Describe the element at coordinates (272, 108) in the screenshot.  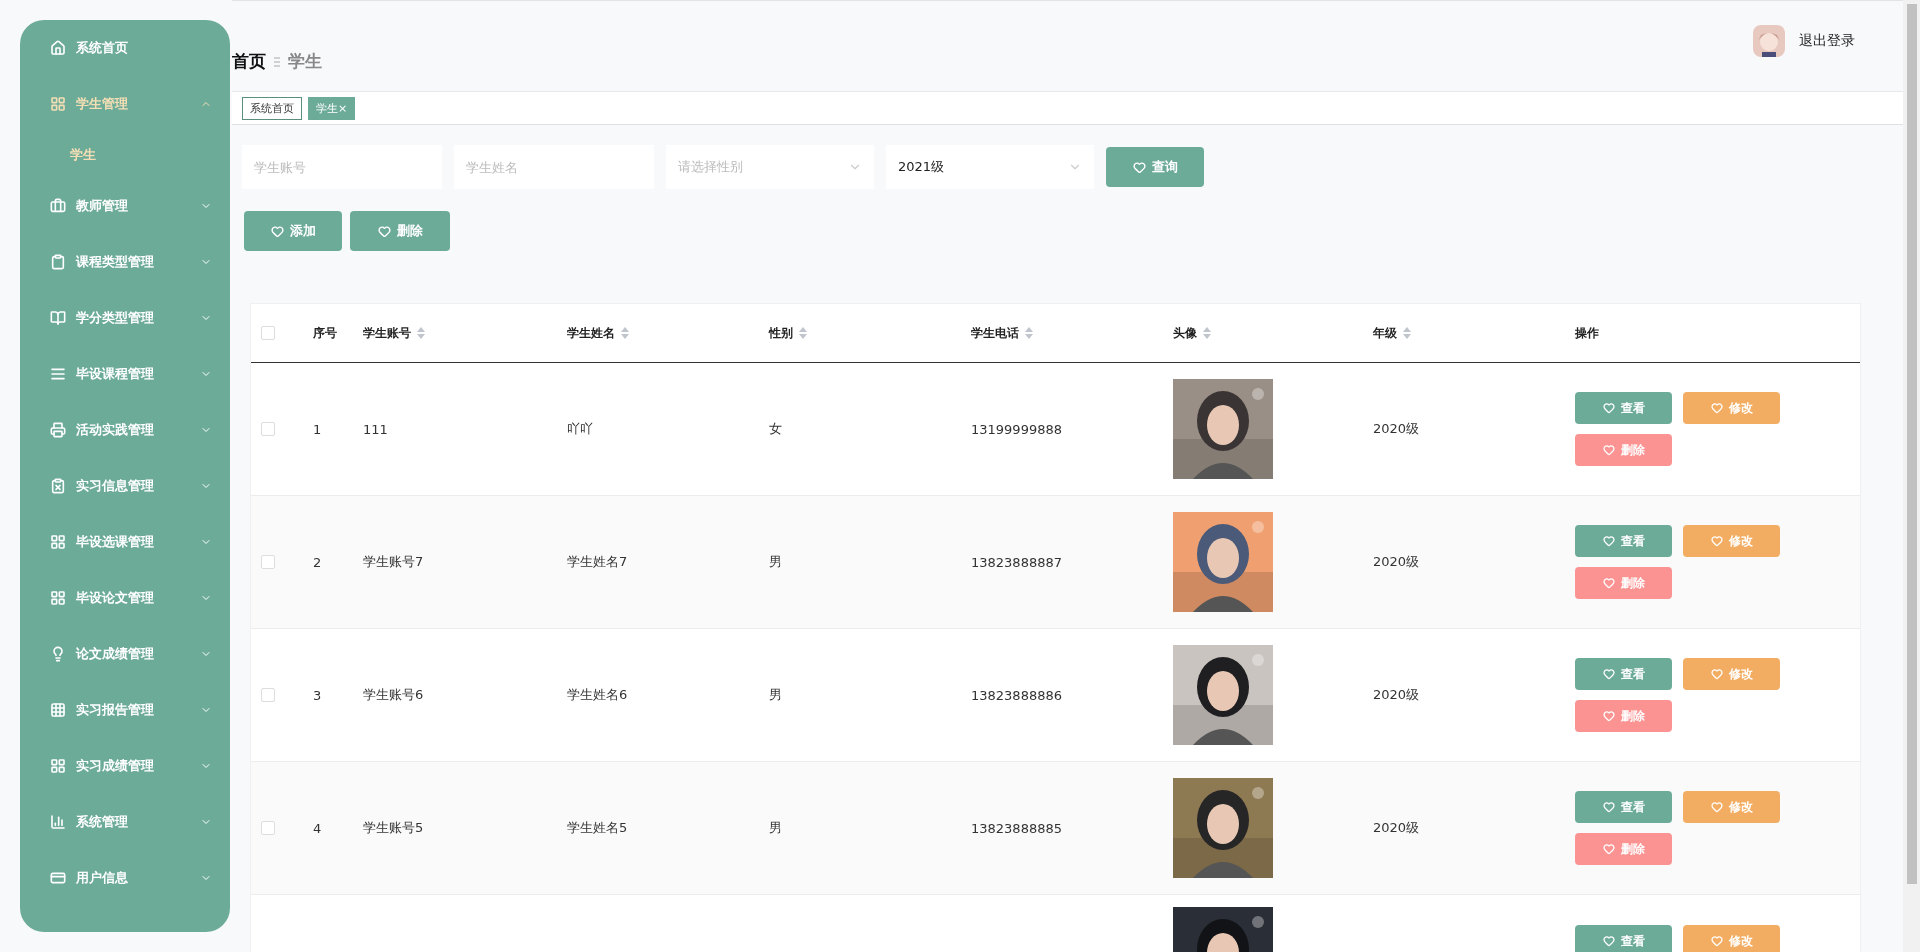
I see `page-tab: 系统首页` at that location.